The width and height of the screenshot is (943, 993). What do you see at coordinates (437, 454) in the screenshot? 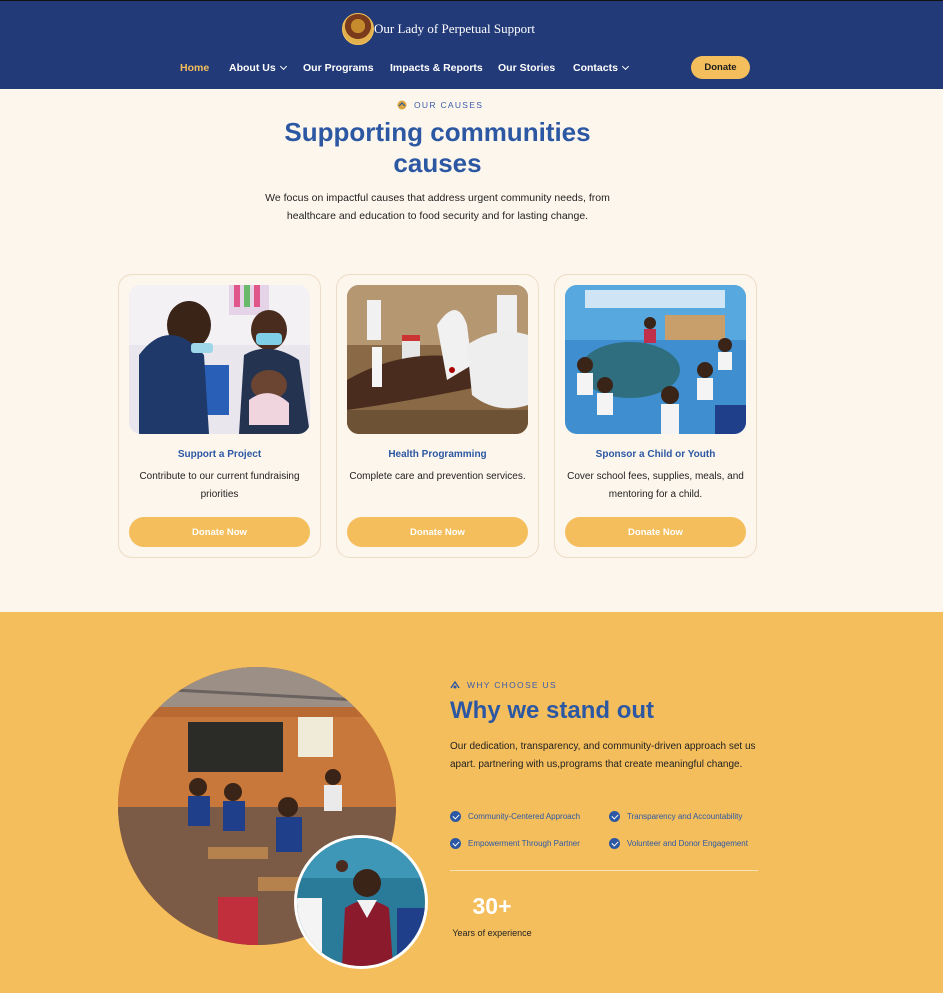
I see `card-title: Health Programming` at bounding box center [437, 454].